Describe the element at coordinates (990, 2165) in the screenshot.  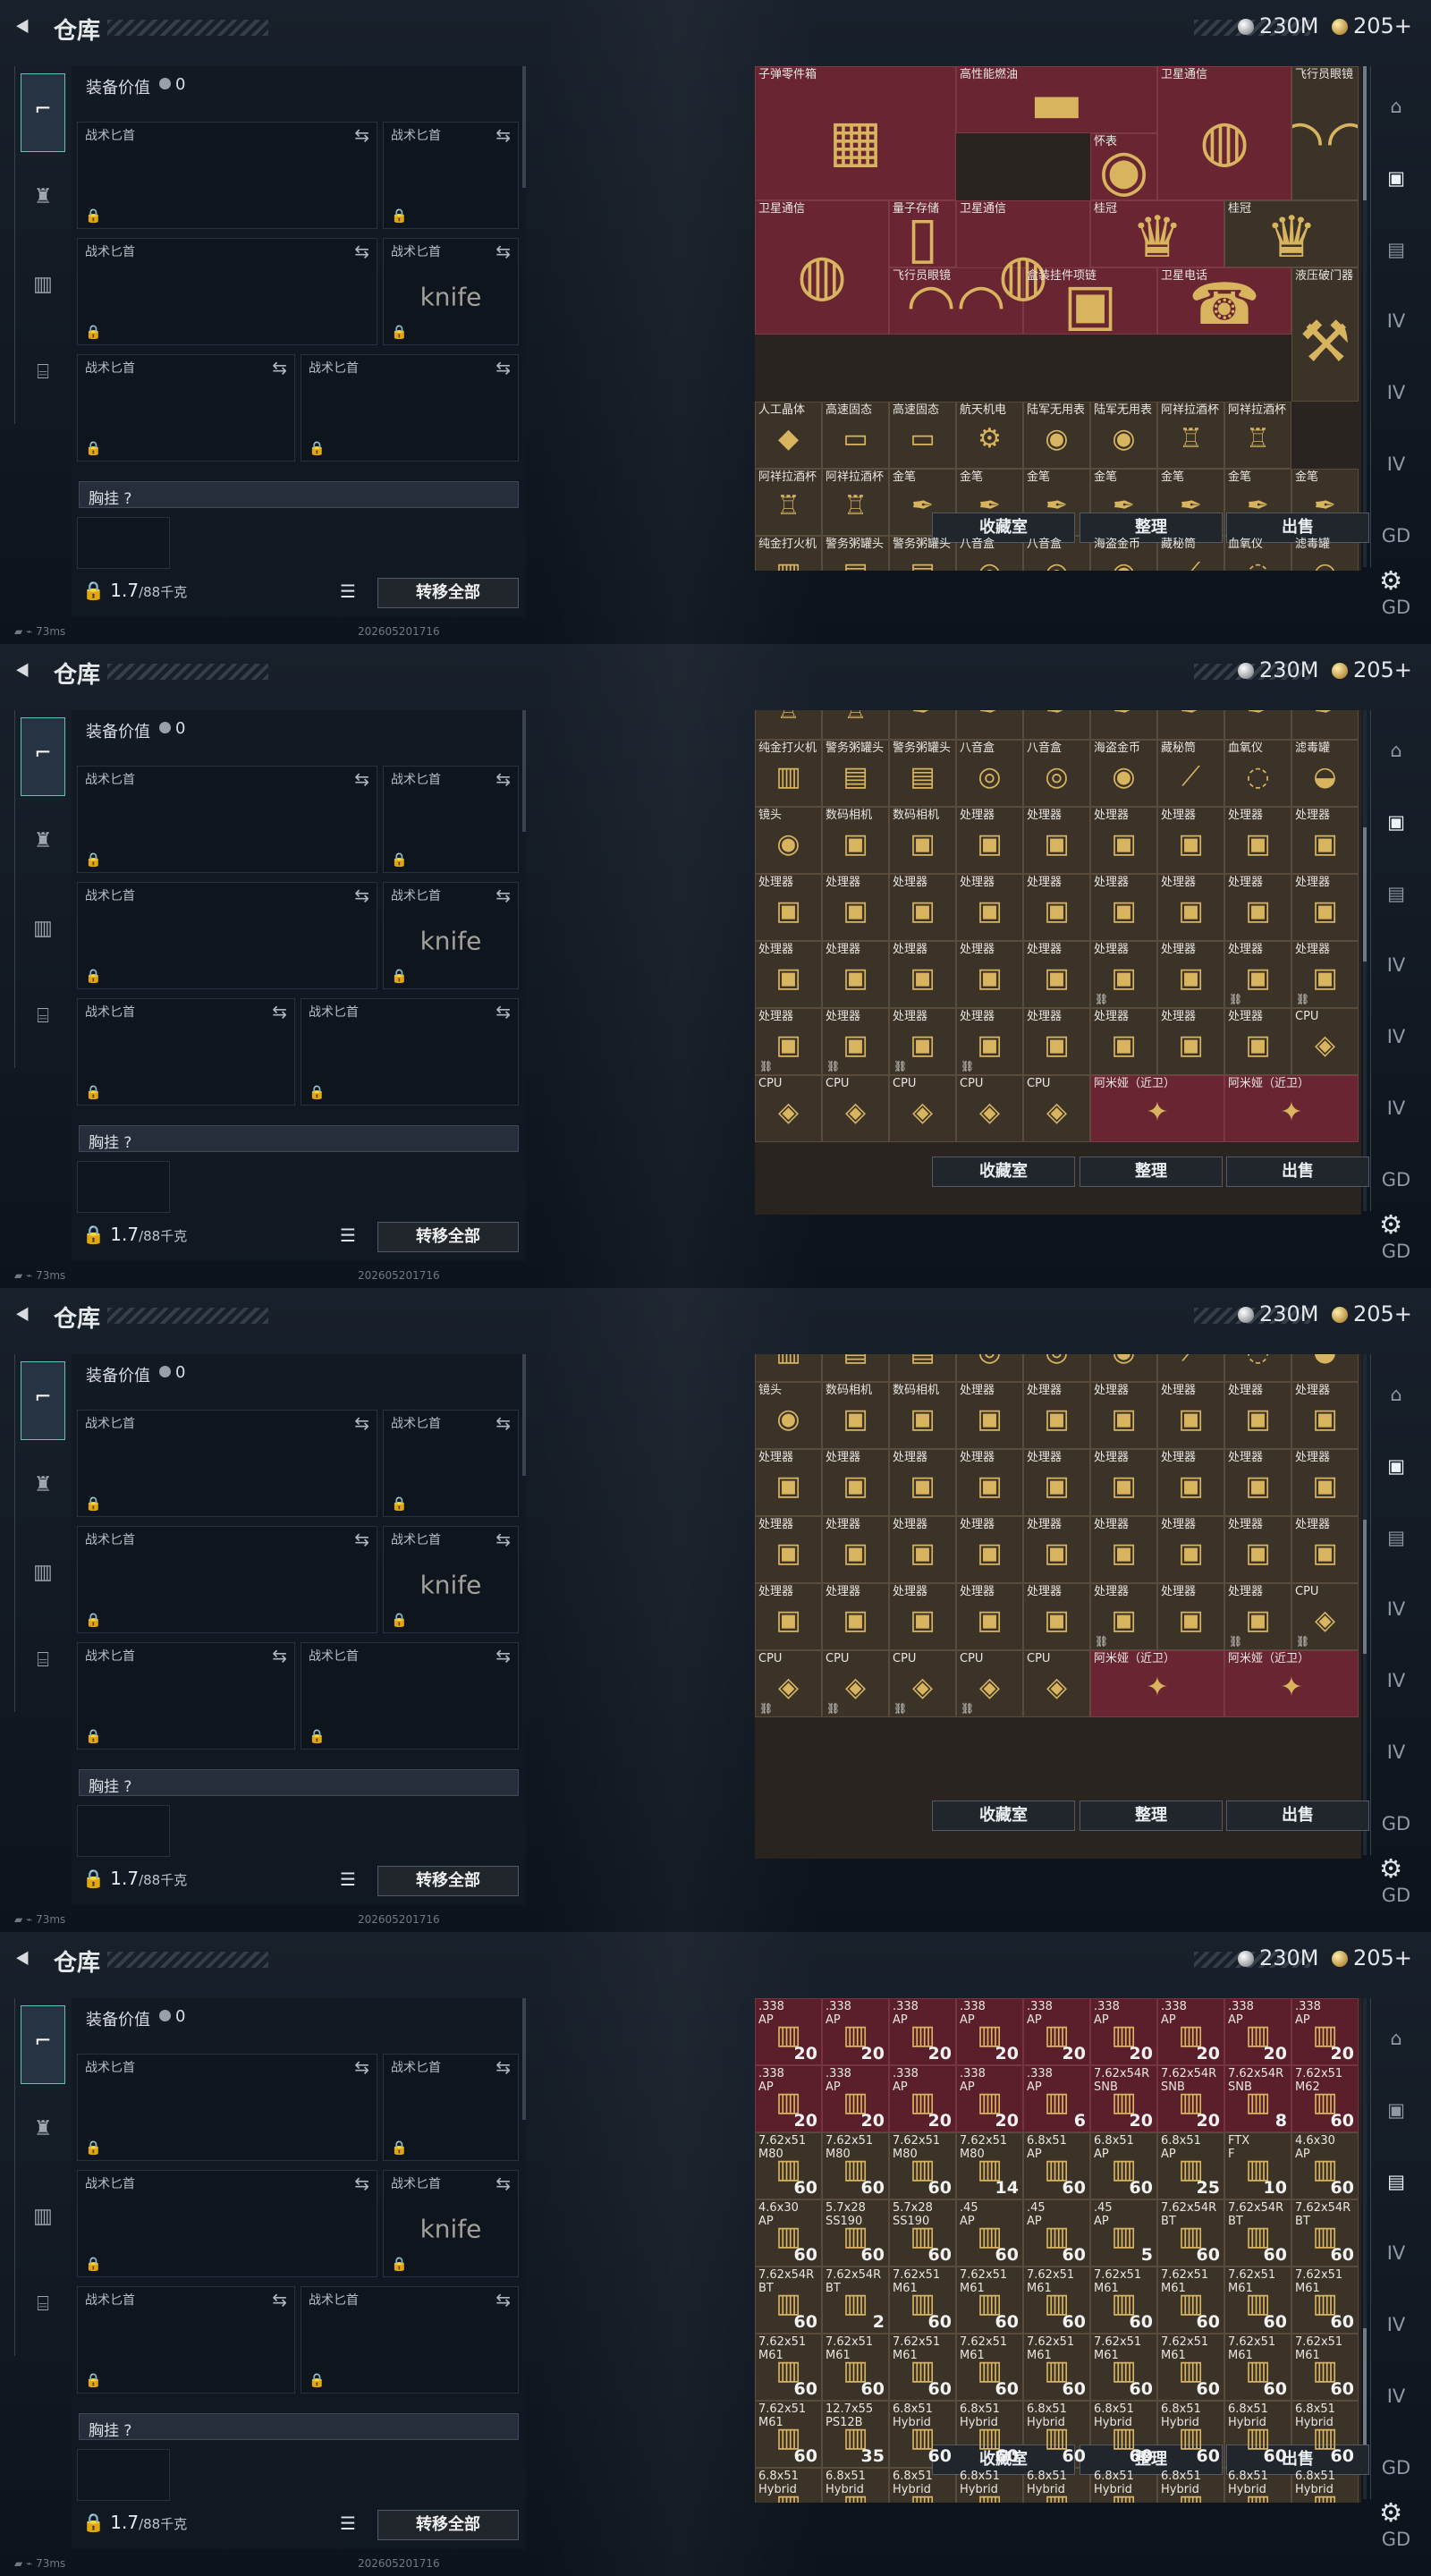
I see `inventory-item: 7.62x51 M80 ▥ 14` at that location.